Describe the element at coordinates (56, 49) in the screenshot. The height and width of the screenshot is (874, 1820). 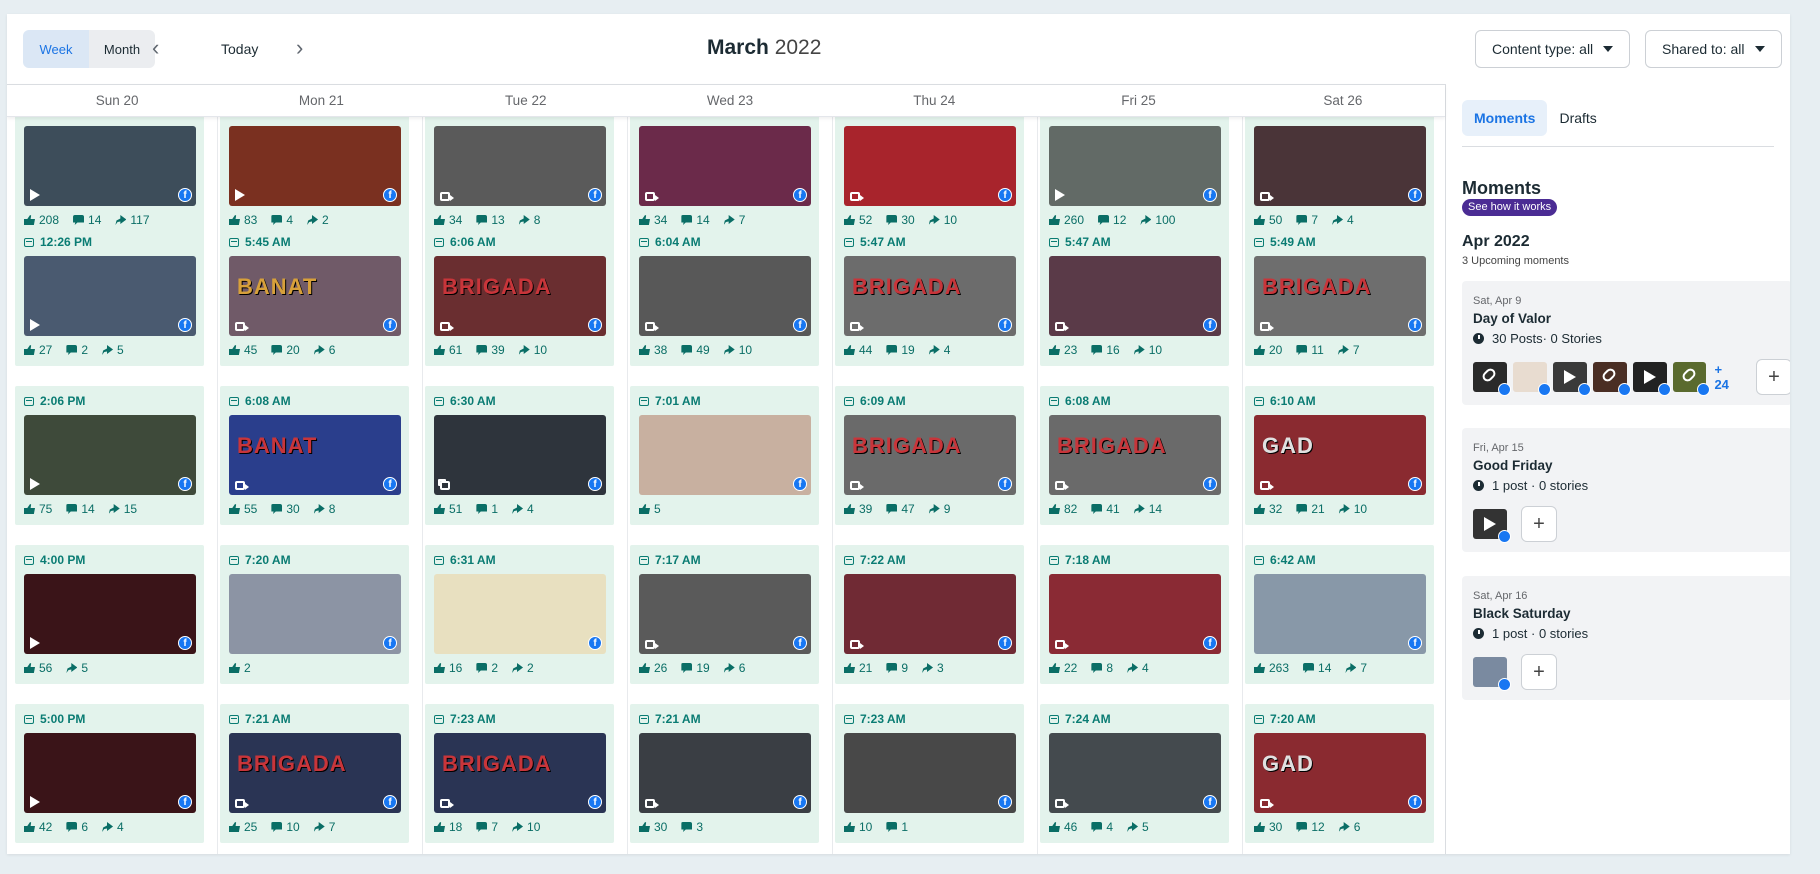
I see `week-view-button: Week` at that location.